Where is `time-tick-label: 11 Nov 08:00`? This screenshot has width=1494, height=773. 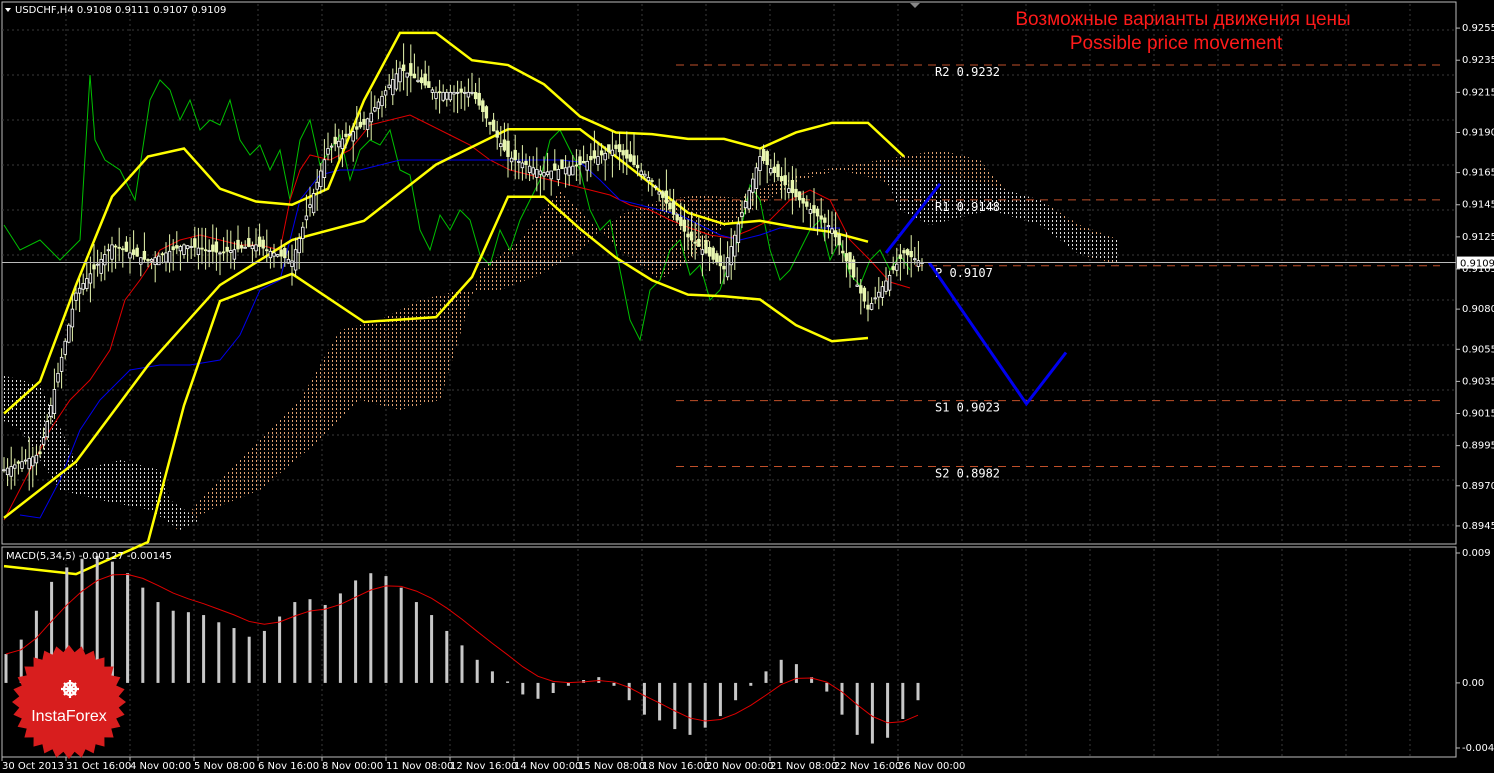 time-tick-label: 11 Nov 08:00 is located at coordinates (419, 766).